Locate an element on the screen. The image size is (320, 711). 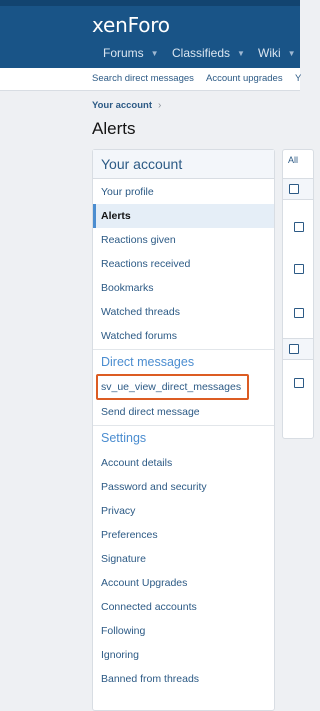
sidebar-item-watched-forums: Watched forums is located at coordinates (183, 336).